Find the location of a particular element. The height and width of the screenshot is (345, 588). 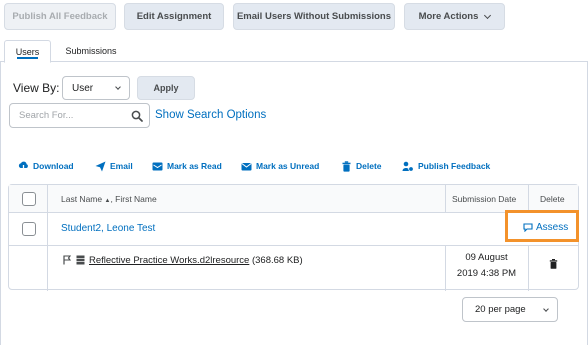

column-header-delete: Delete is located at coordinates (552, 199).